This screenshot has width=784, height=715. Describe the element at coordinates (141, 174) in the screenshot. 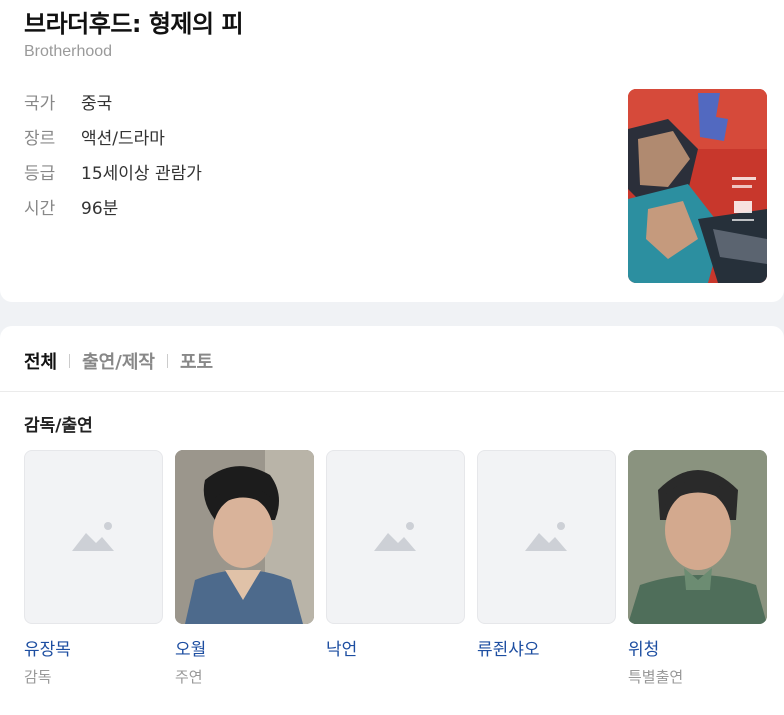

I see `info-value: 15세이상 관람가` at that location.